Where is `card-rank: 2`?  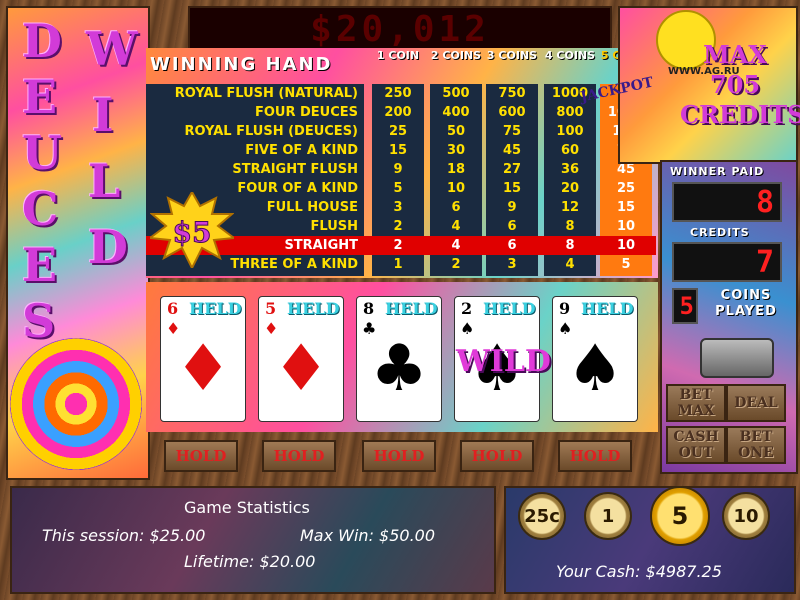 card-rank: 2 is located at coordinates (467, 308).